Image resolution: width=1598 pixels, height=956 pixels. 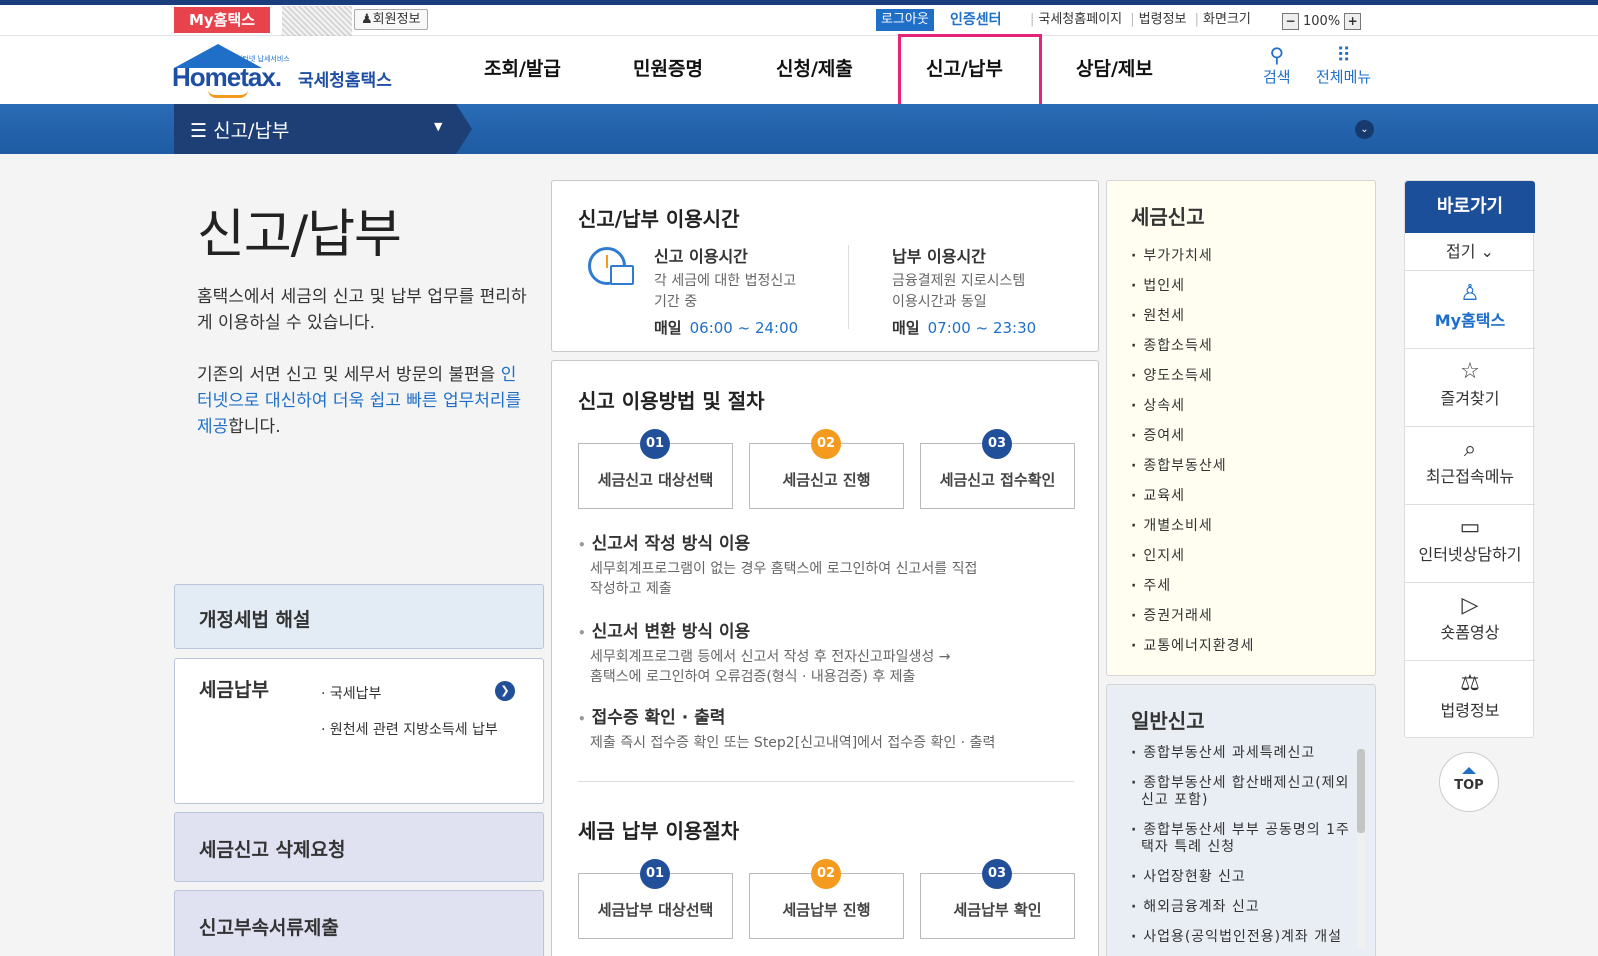 I want to click on delete-request-box: 세금신고 삭제요청, so click(x=359, y=847).